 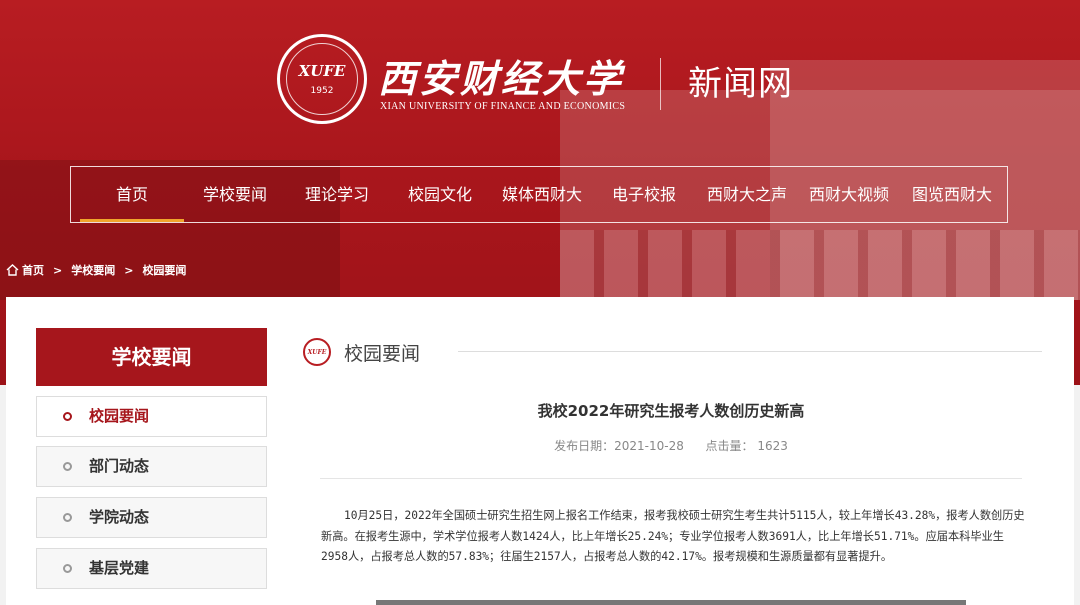 What do you see at coordinates (649, 446) in the screenshot?
I see `publish-date: 2021-10-28` at bounding box center [649, 446].